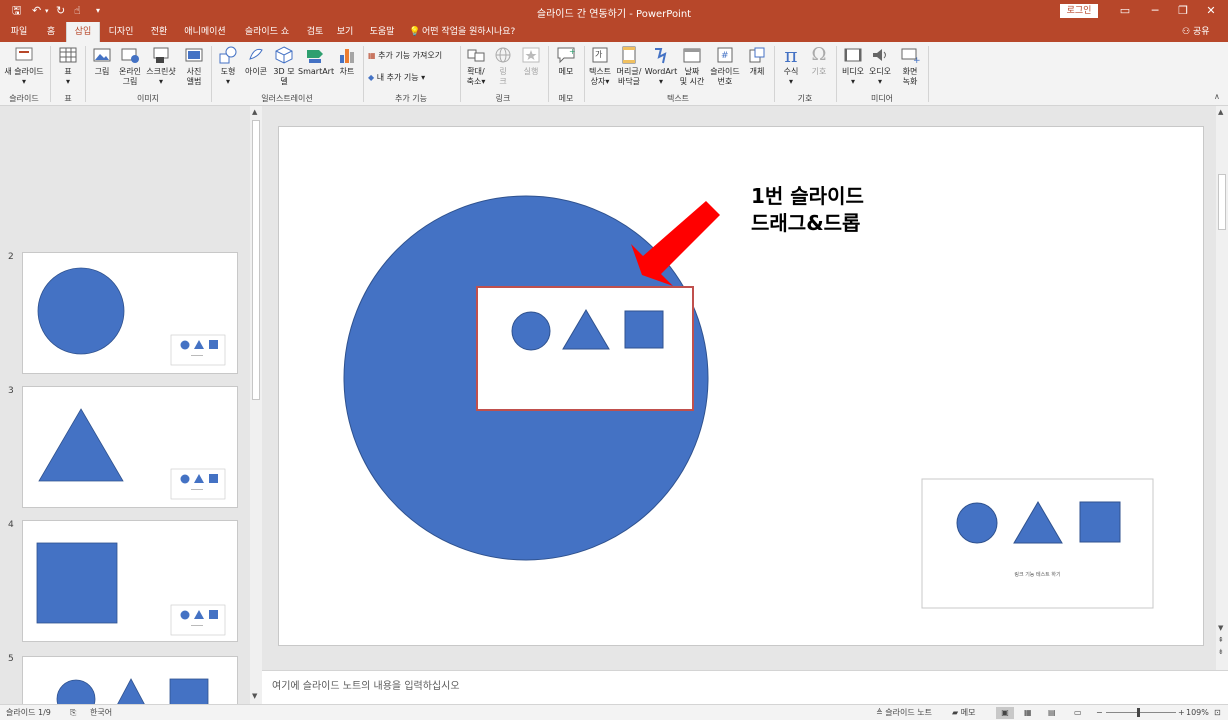  I want to click on tab-home: 홈, so click(51, 32).